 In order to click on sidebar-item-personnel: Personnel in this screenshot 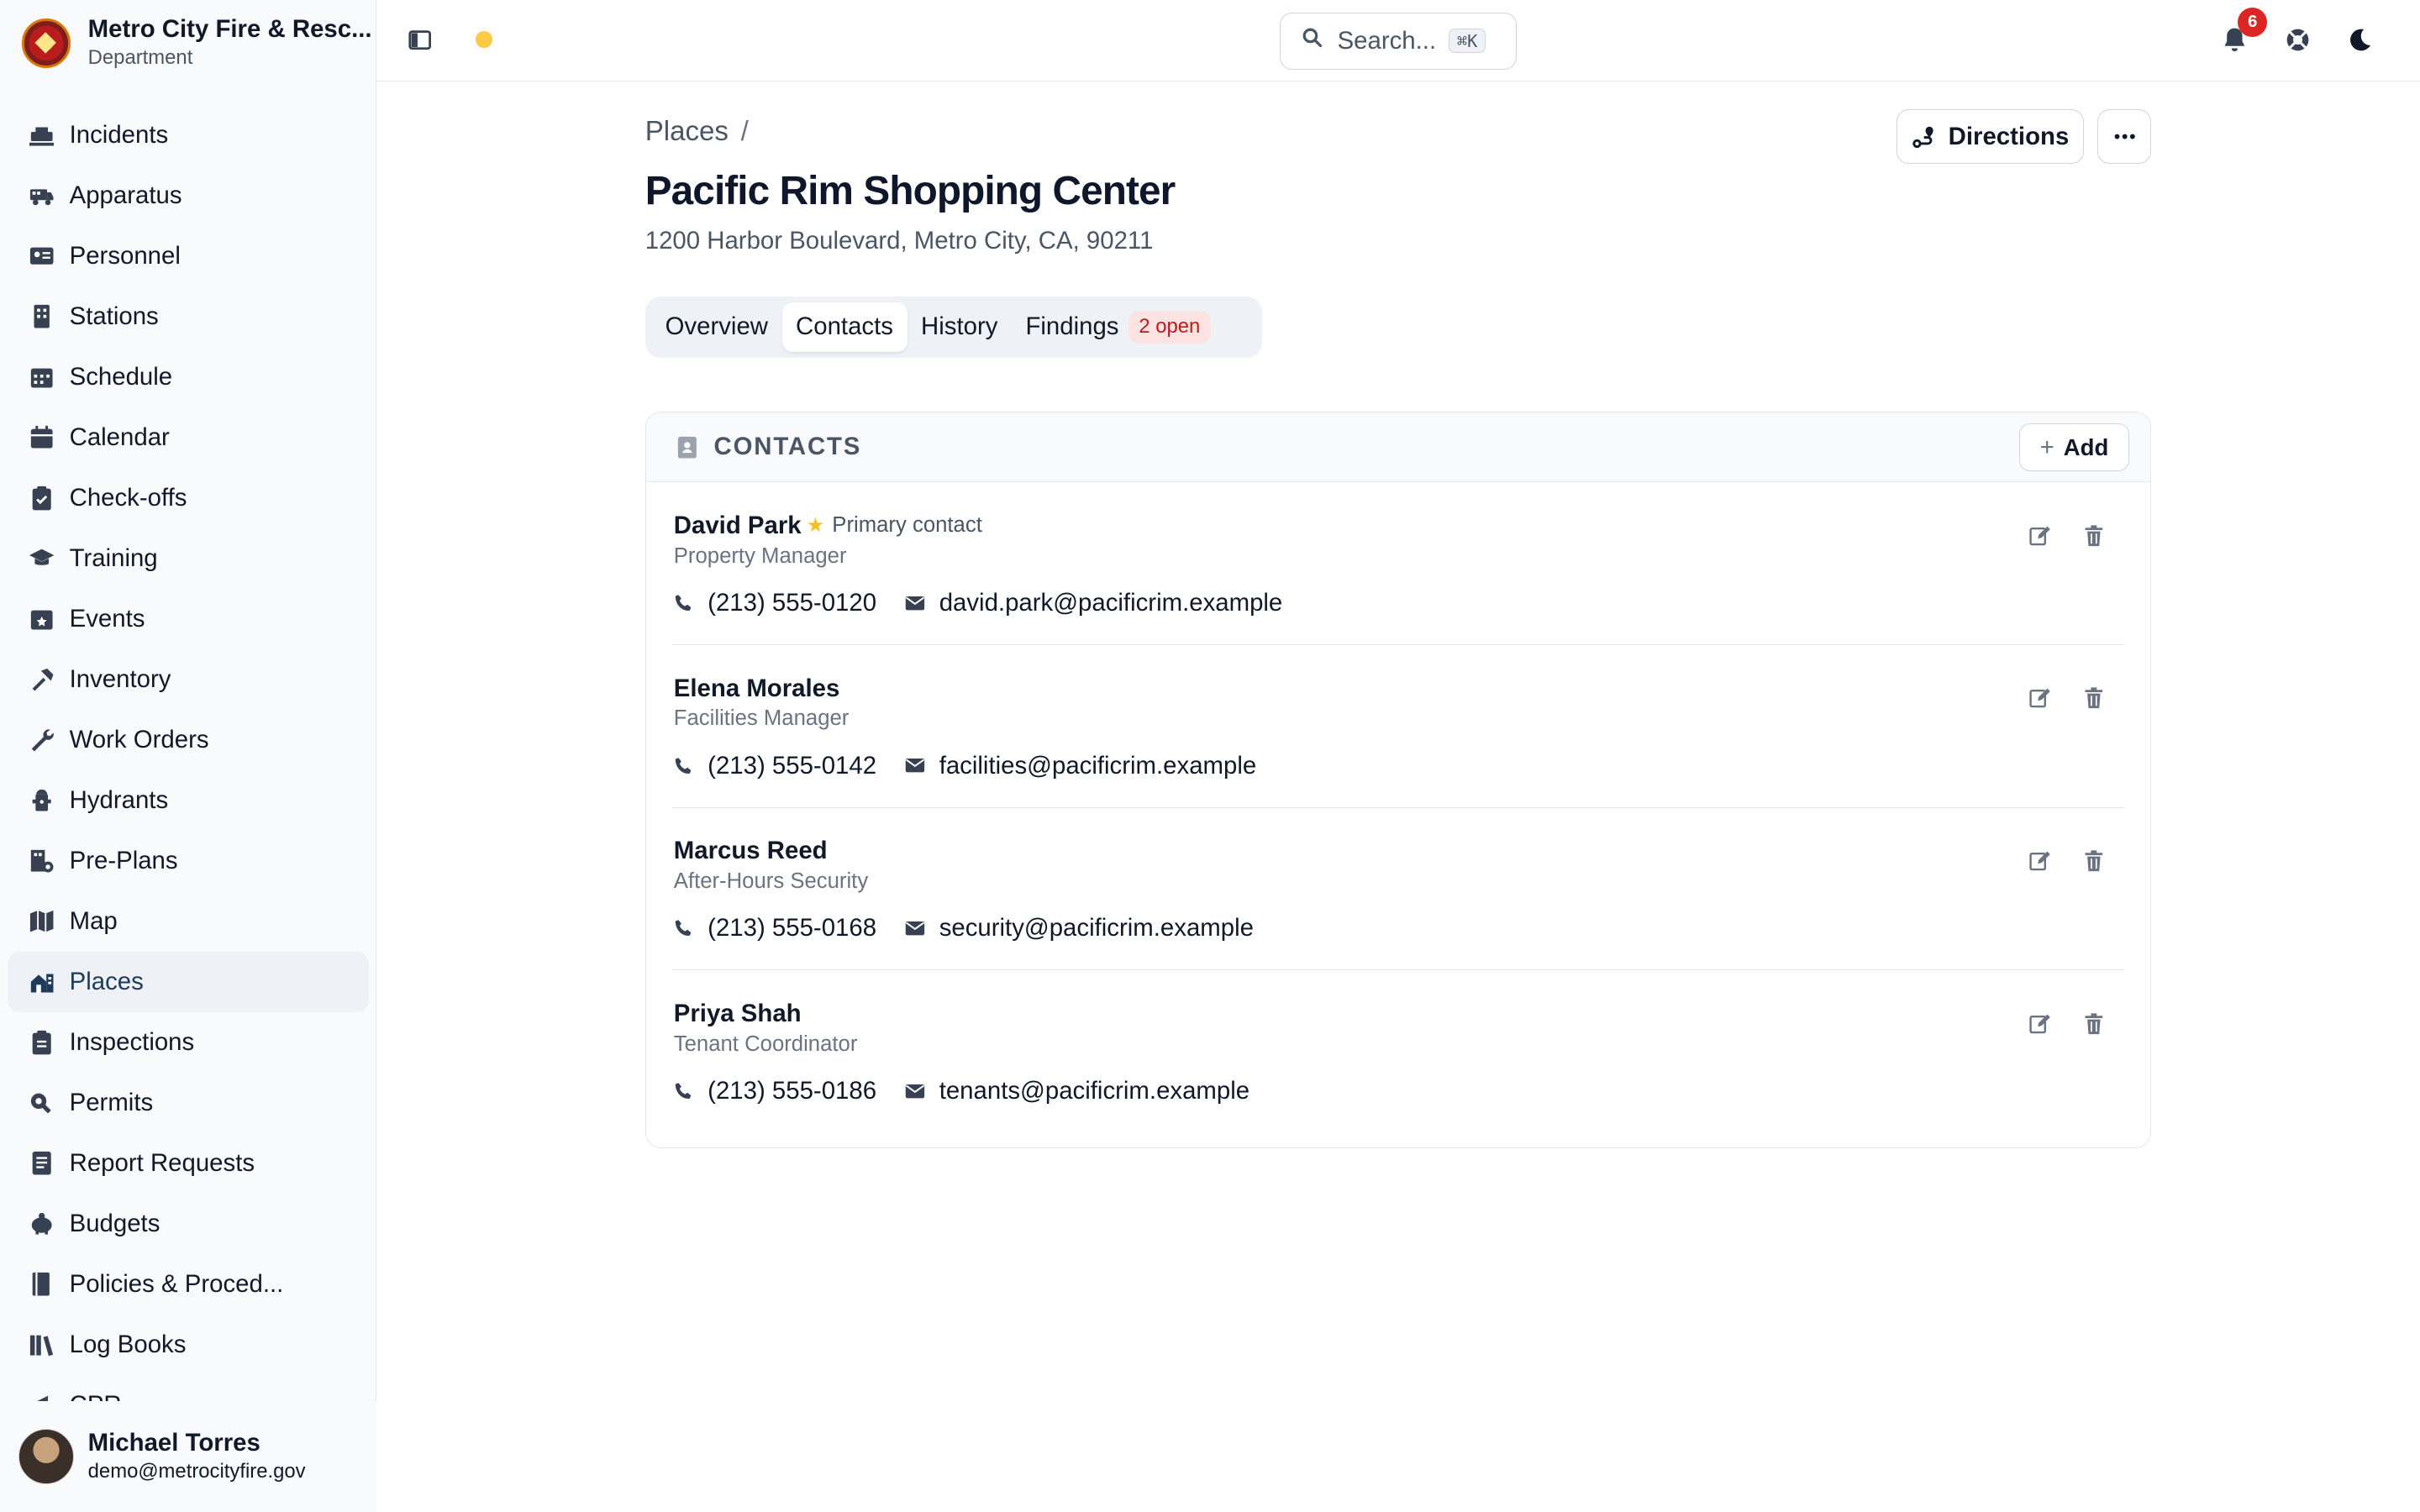, I will do `click(188, 256)`.